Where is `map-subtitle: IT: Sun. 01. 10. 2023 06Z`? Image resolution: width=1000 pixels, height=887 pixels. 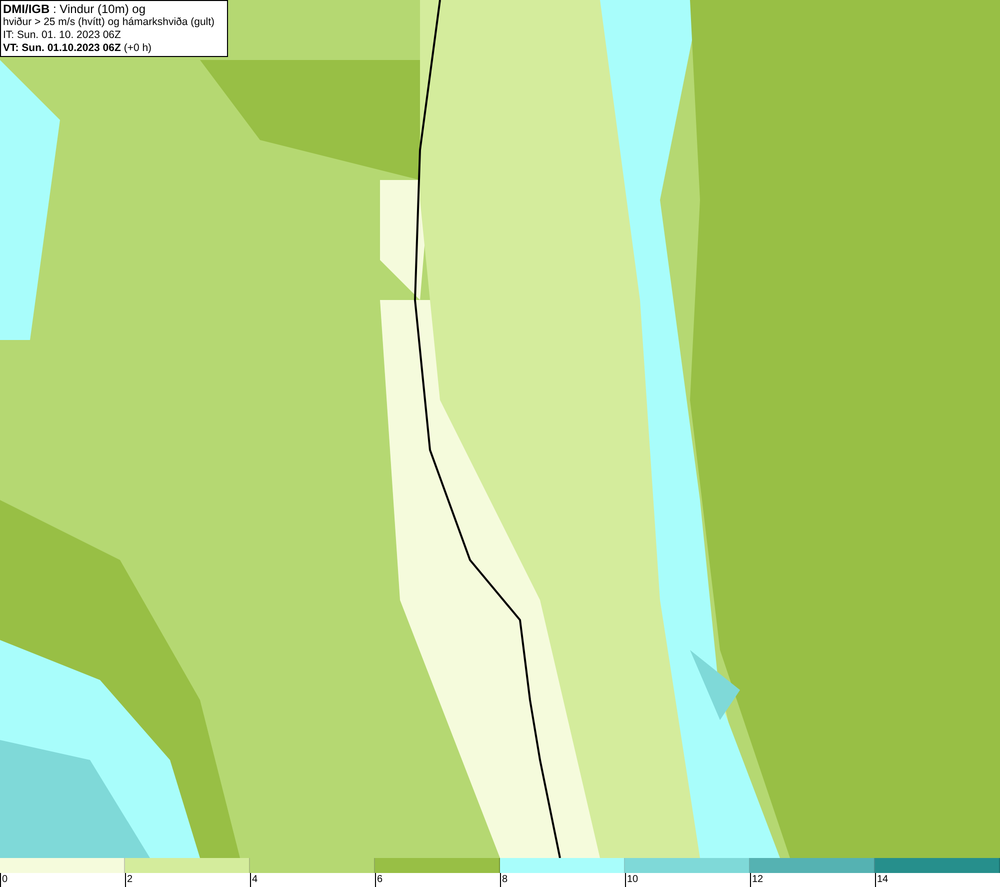 map-subtitle: IT: Sun. 01. 10. 2023 06Z is located at coordinates (62, 35).